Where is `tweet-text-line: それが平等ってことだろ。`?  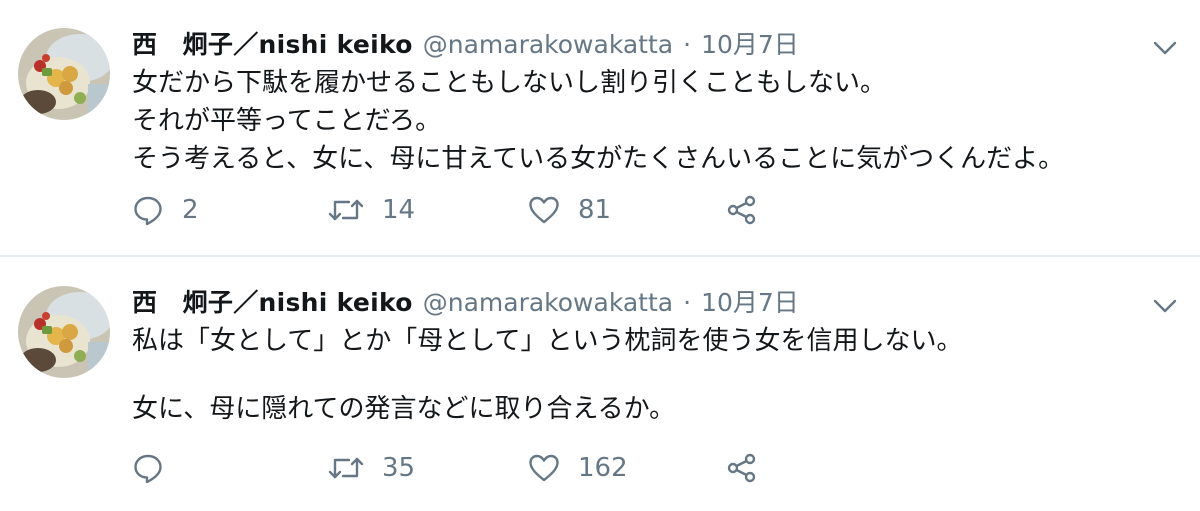
tweet-text-line: それが平等ってことだろ。 is located at coordinates (287, 121).